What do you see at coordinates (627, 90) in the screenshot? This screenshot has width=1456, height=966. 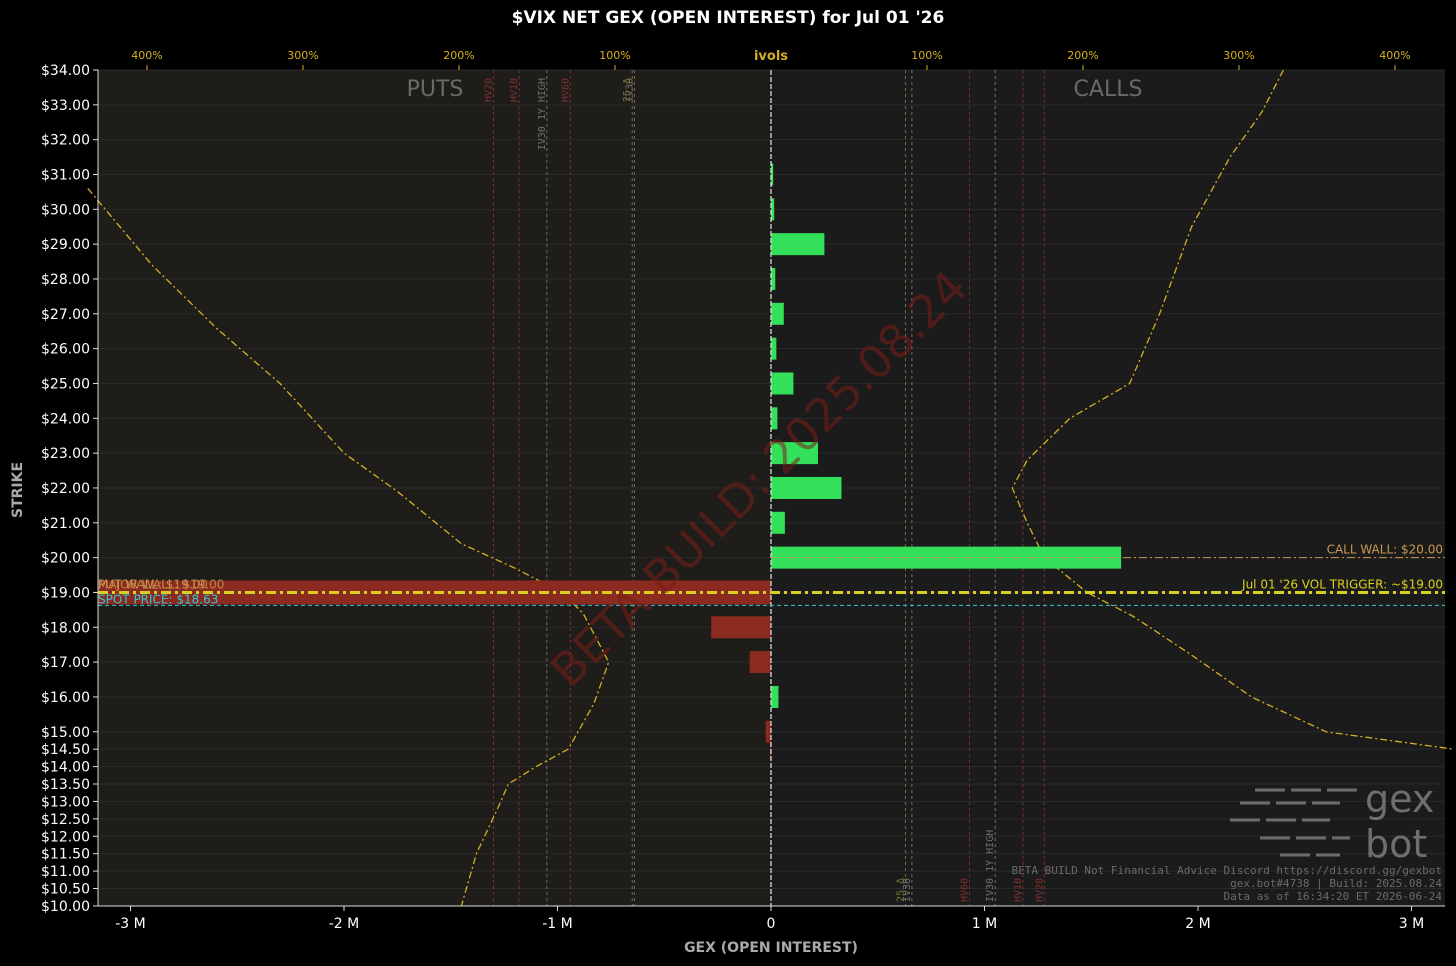 I see `indicator-label: 25 Δ` at bounding box center [627, 90].